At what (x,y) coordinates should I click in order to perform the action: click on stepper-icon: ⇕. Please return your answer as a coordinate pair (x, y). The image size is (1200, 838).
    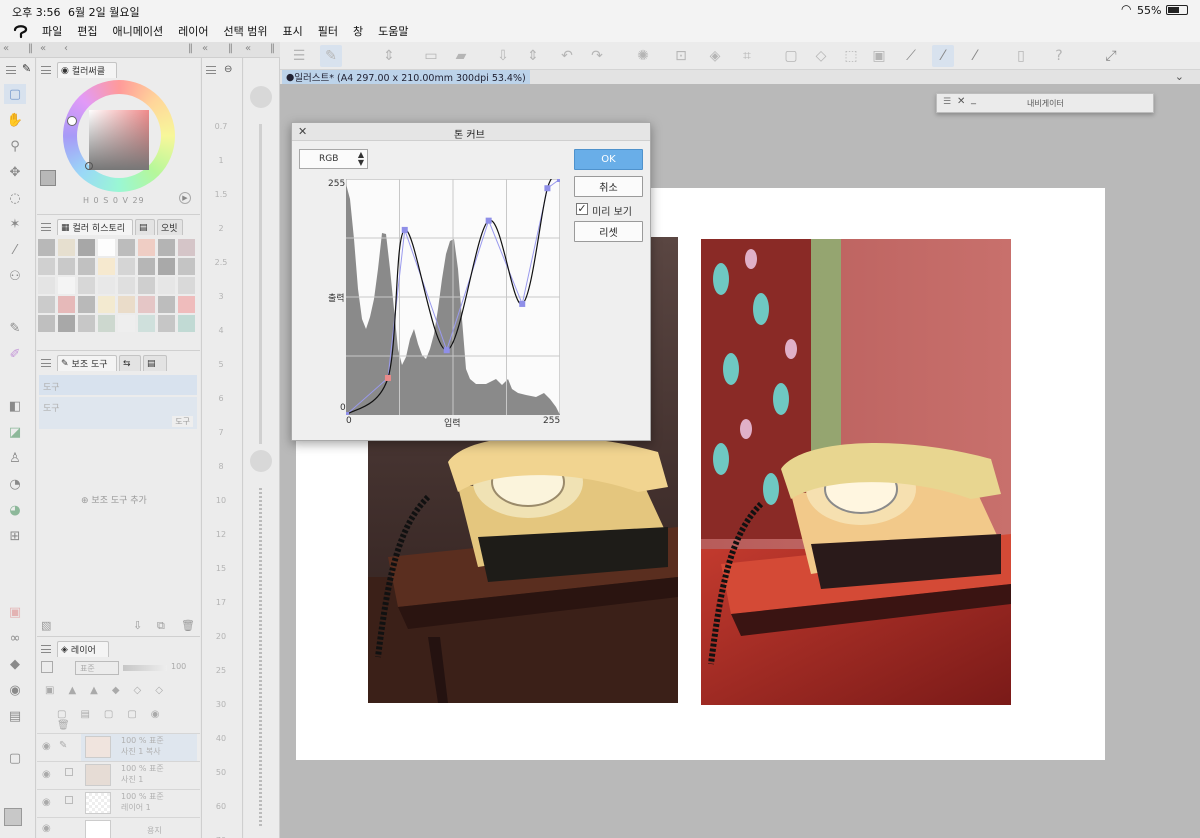
    Looking at the image, I should click on (389, 56).